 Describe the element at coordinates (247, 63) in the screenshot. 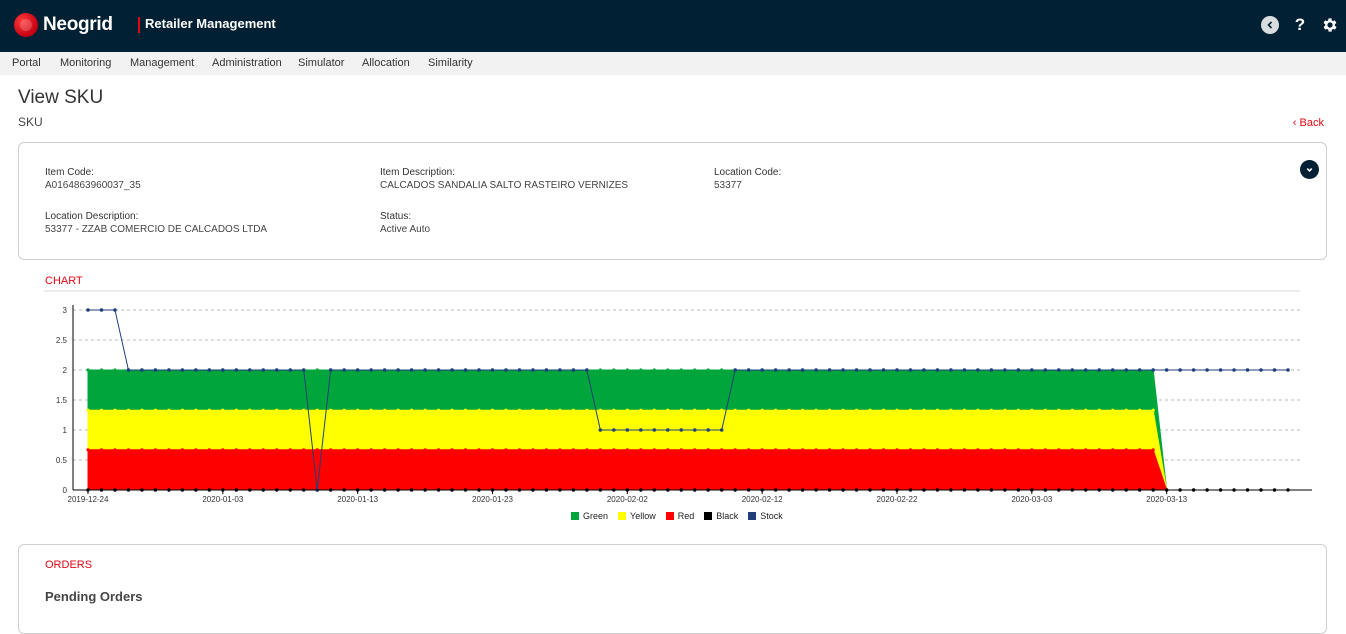

I see `menu-administration: Administration` at that location.